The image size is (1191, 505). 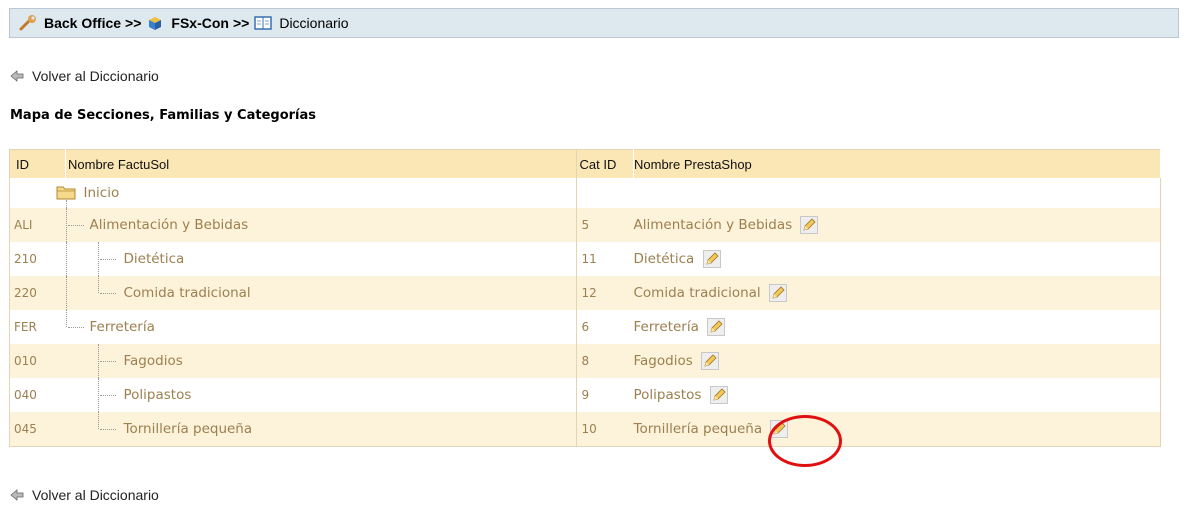 I want to click on breadcrumb-diccionario: Diccionario, so click(x=313, y=23).